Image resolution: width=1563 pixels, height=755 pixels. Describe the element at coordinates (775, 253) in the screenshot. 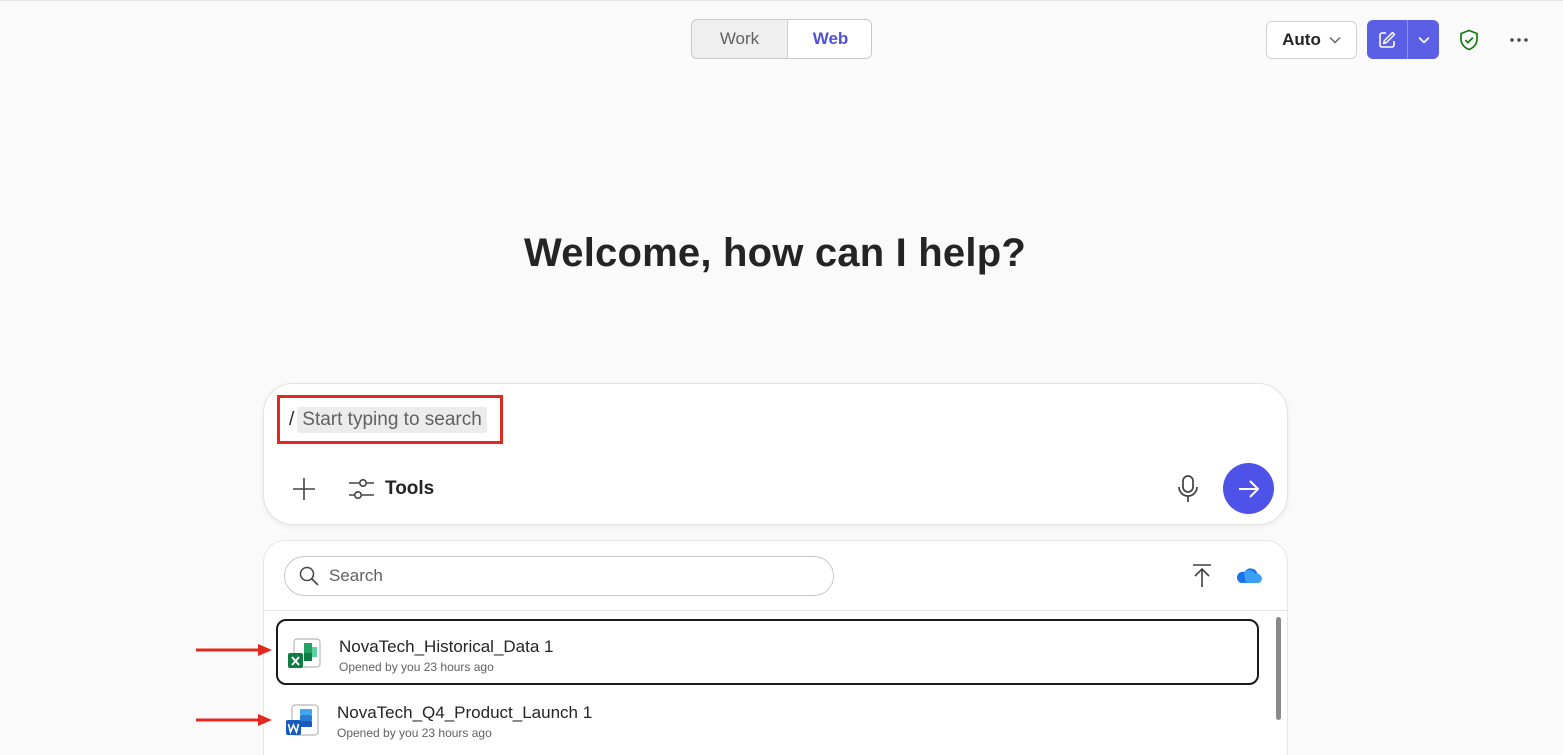

I see `page-title: Welcome, how can I help?` at that location.